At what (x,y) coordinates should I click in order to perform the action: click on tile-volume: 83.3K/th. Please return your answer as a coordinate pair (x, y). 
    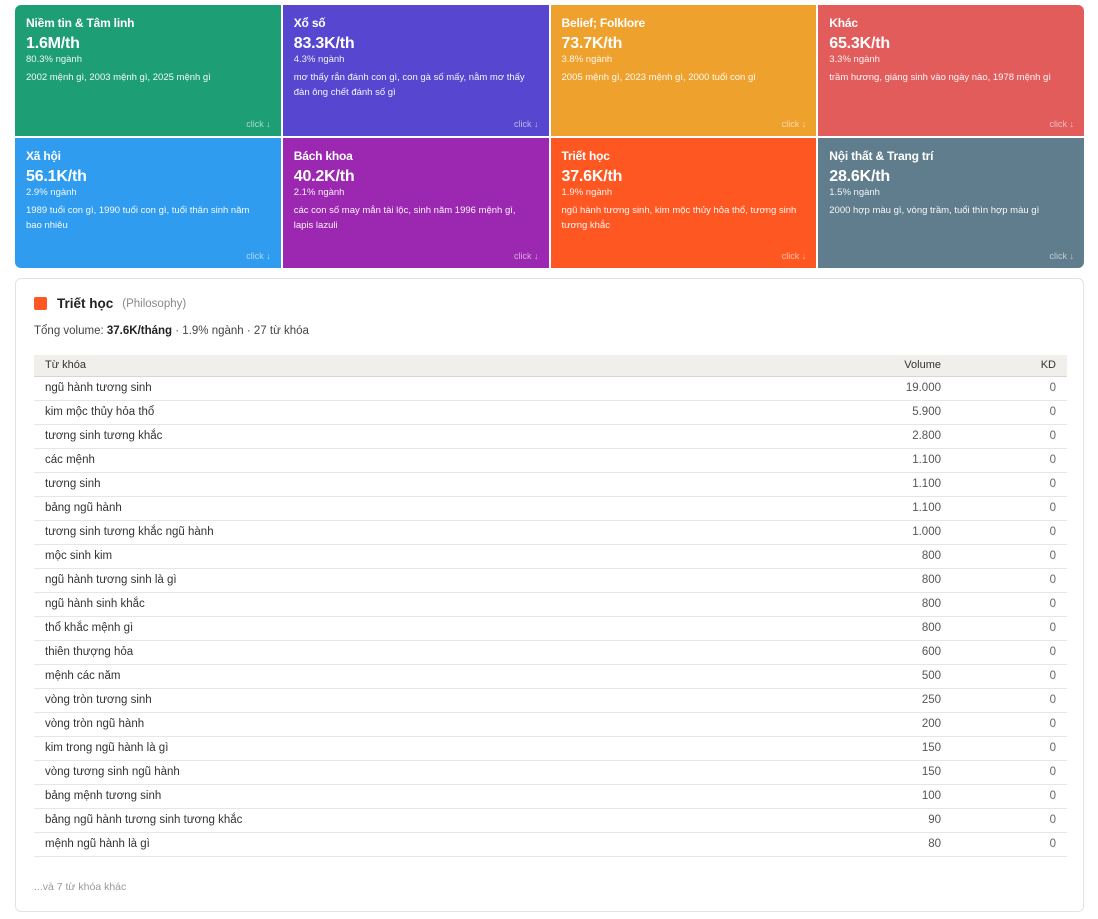
    Looking at the image, I should click on (324, 43).